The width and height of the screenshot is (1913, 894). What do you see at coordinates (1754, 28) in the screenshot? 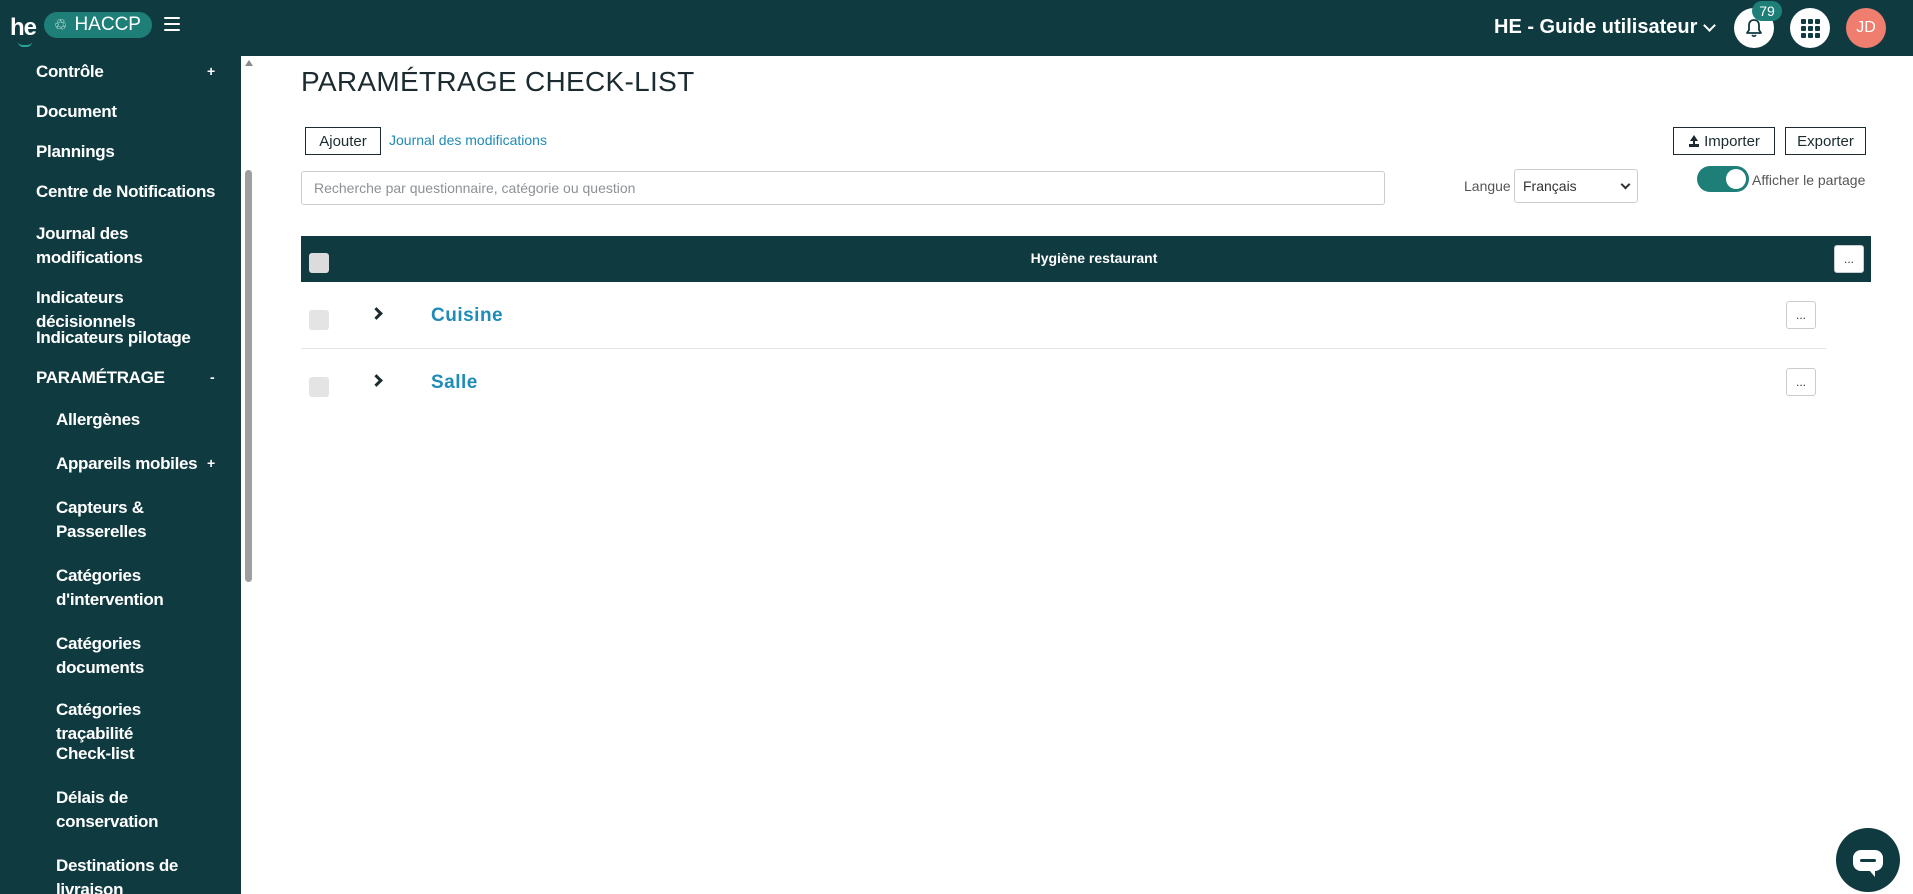
I see `bell-icon` at bounding box center [1754, 28].